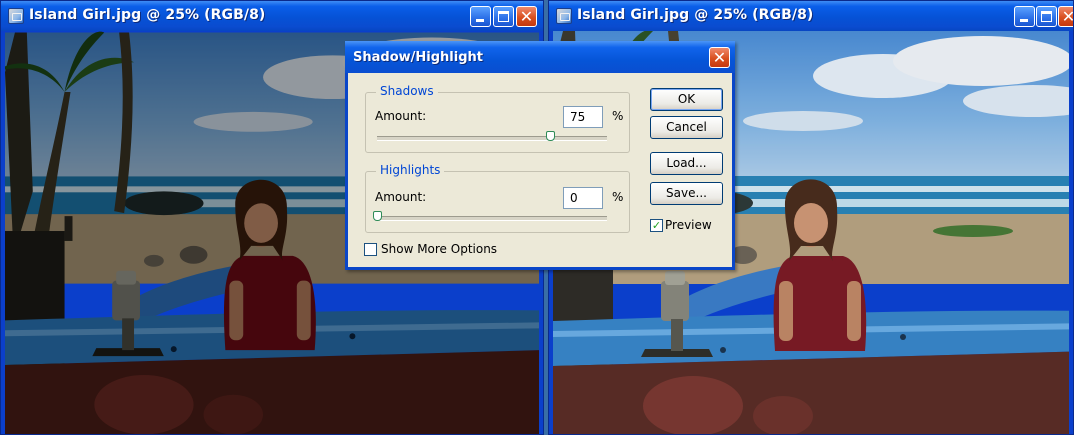 The image size is (1074, 435). Describe the element at coordinates (401, 197) in the screenshot. I see `highlights-amount-label: Amount:` at that location.